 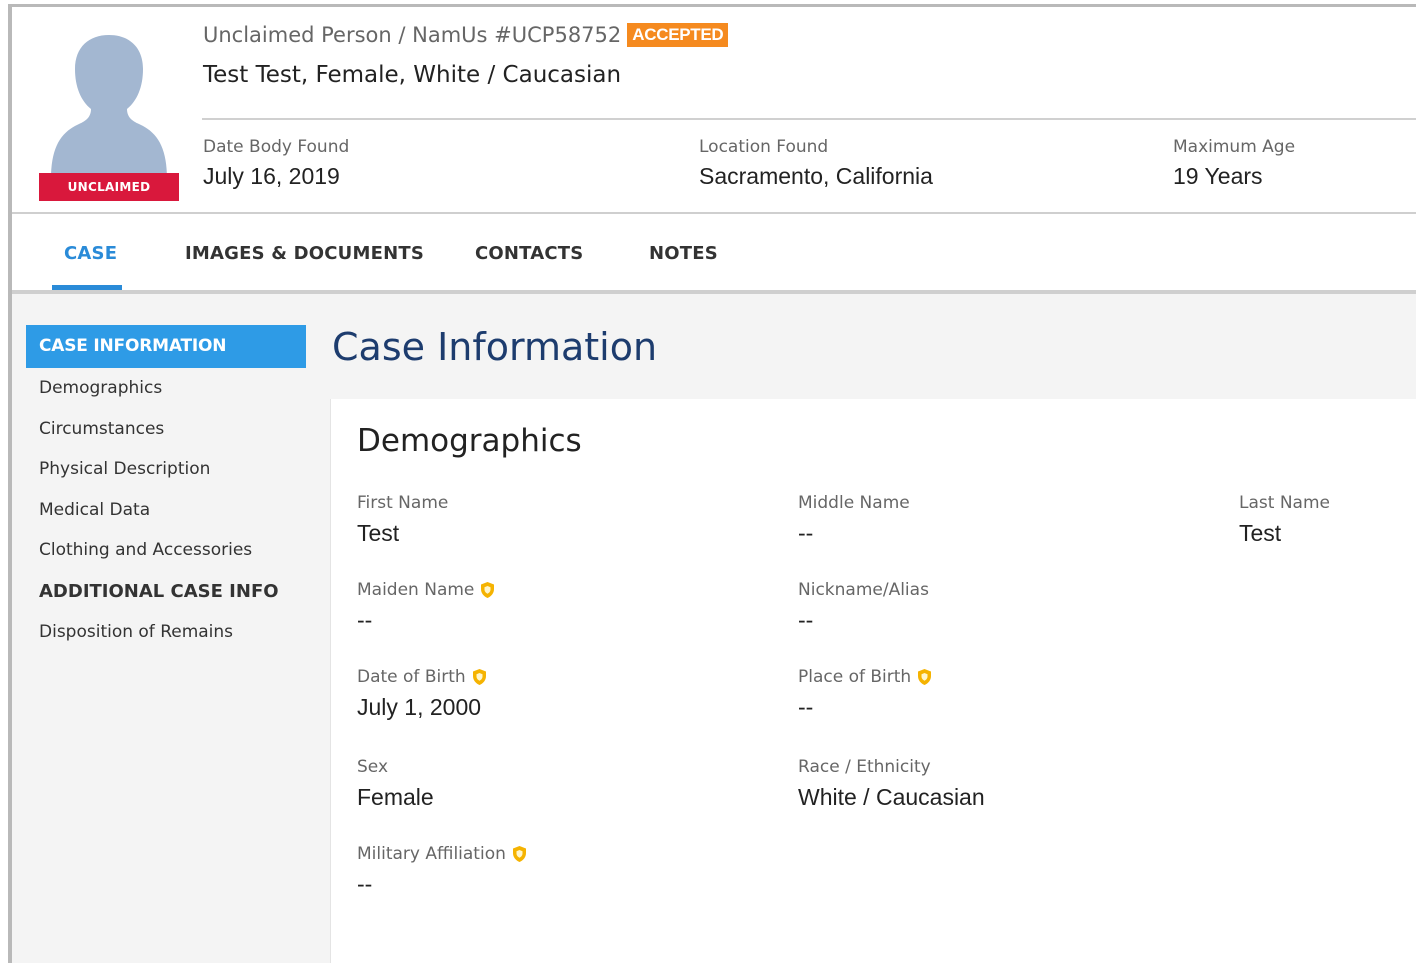 I want to click on field-label: Military Affiliation, so click(x=431, y=854).